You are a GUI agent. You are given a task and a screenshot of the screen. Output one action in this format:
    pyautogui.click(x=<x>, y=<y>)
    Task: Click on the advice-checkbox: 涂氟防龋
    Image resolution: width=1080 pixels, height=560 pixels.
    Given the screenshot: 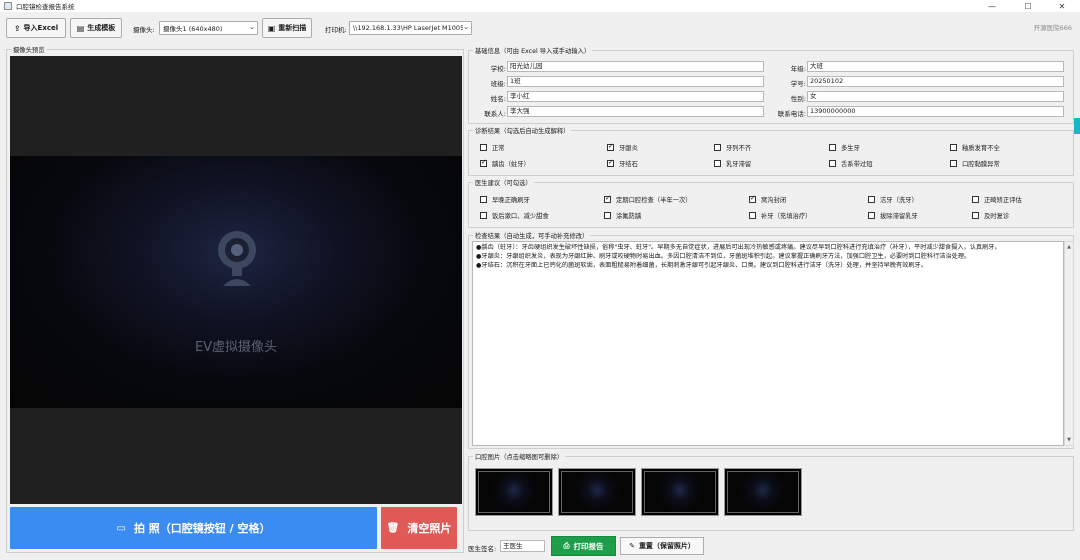 What is the action you would take?
    pyautogui.click(x=622, y=215)
    